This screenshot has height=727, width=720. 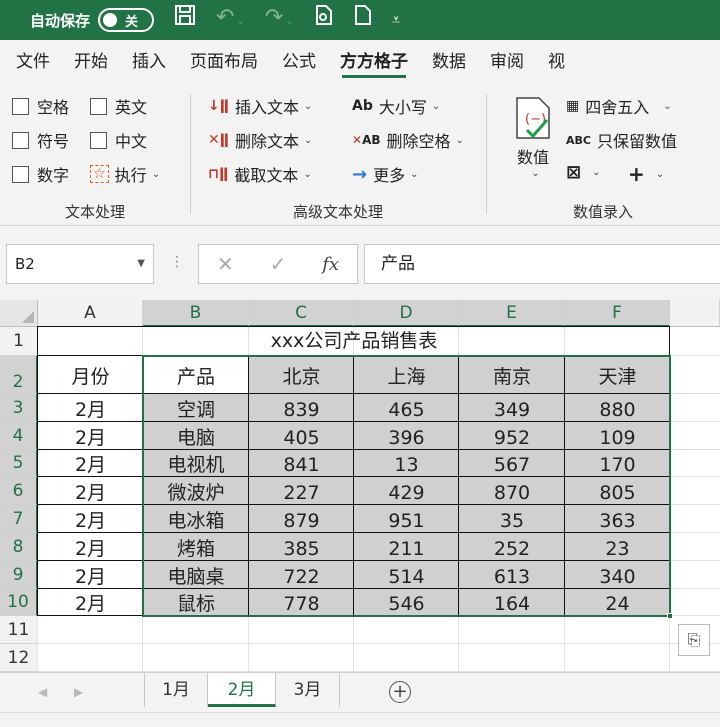 What do you see at coordinates (40, 174) in the screenshot?
I see `checkbox-number: 数字` at bounding box center [40, 174].